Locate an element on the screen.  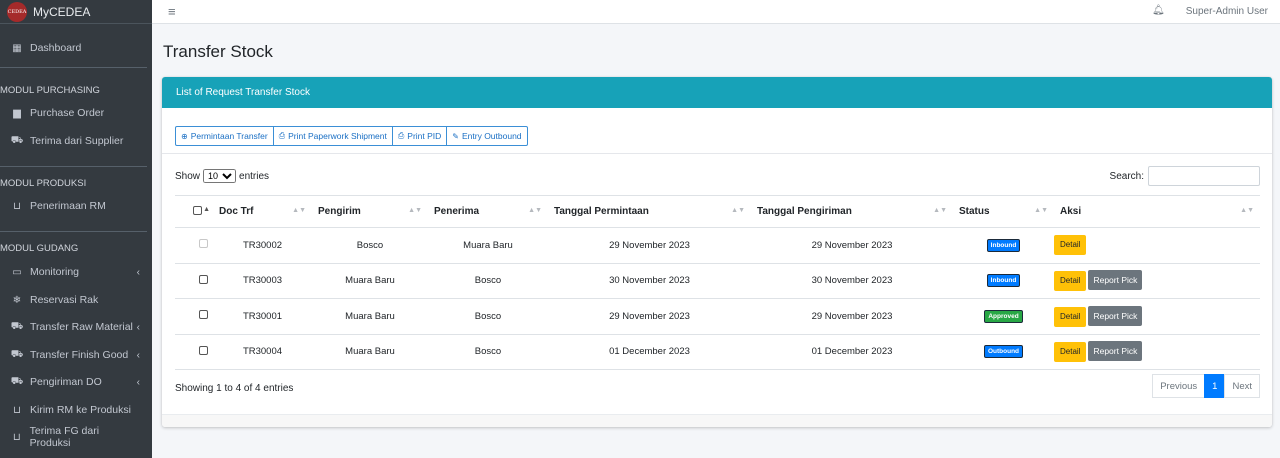
select-all-header: ▲ is located at coordinates (194, 211).